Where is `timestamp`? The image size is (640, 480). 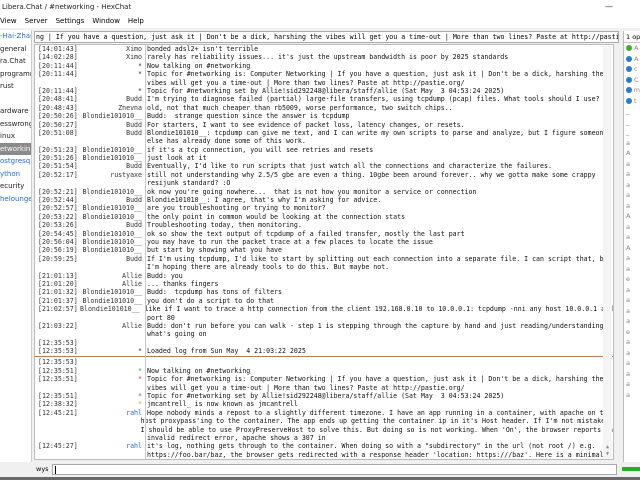
timestamp is located at coordinates (55, 183).